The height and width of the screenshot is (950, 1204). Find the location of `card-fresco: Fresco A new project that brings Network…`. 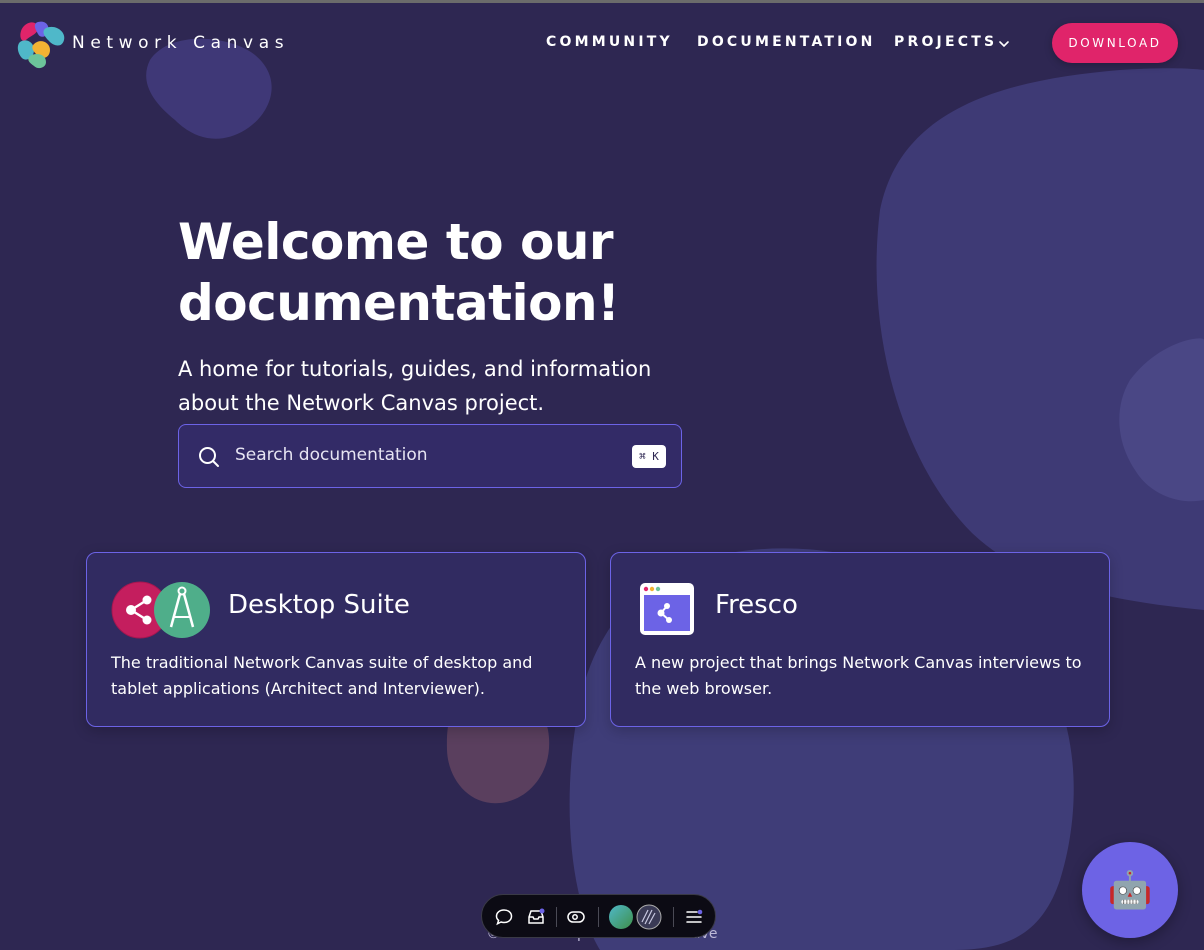

card-fresco: Fresco A new project that brings Network… is located at coordinates (860, 639).